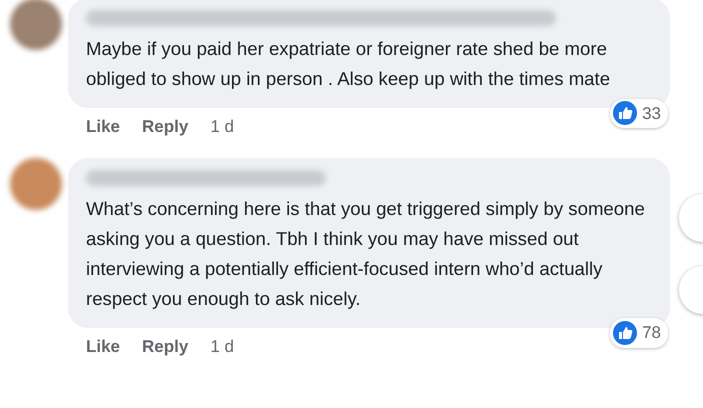 This screenshot has width=703, height=408. Describe the element at coordinates (639, 113) in the screenshot. I see `reaction-badge: 33` at that location.